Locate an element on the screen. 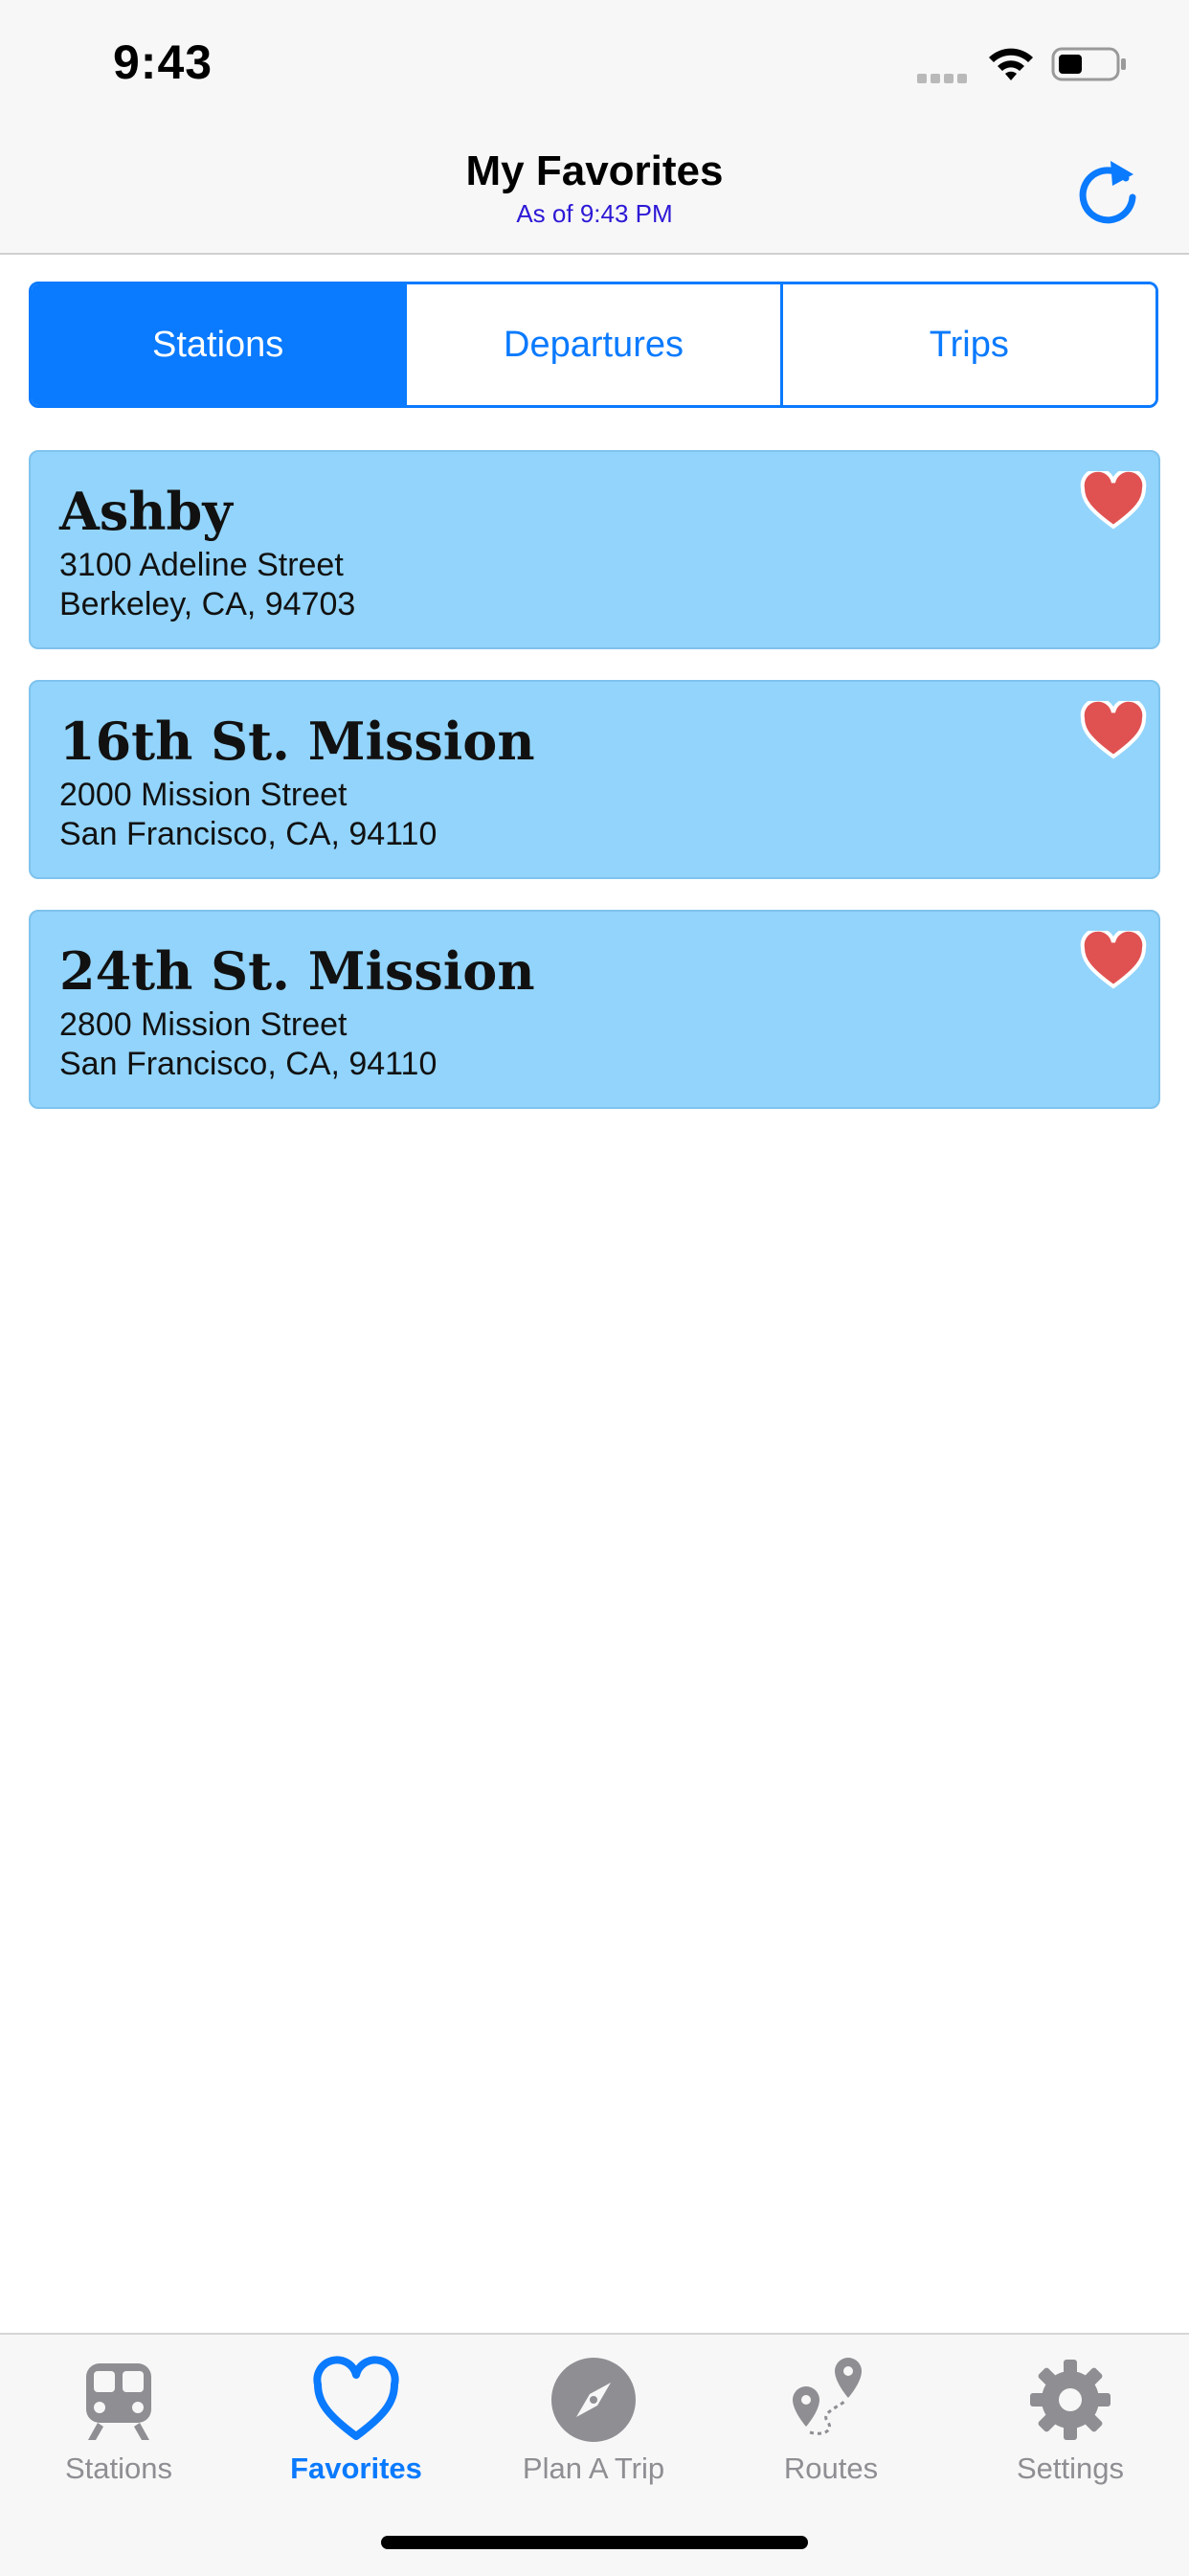 The height and width of the screenshot is (2576, 1189). station-city: Berkeley, CA, 94703 is located at coordinates (207, 604).